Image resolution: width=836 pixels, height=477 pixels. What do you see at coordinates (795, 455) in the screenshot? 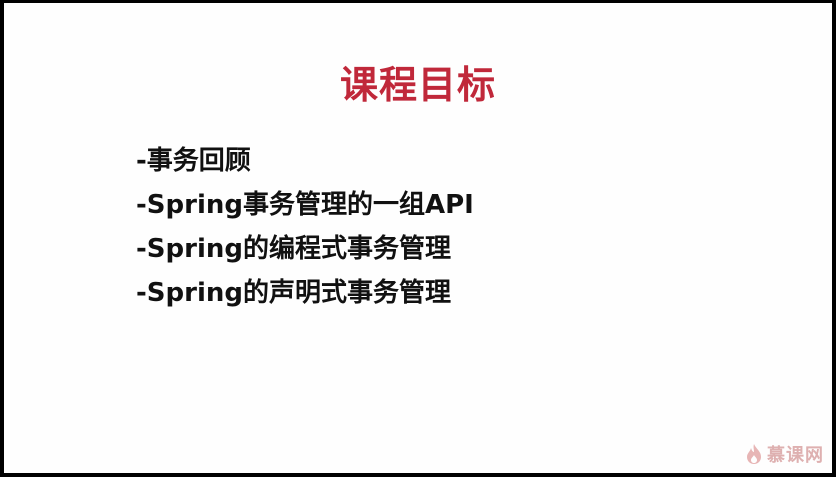
I see `watermark-text: 慕课网` at bounding box center [795, 455].